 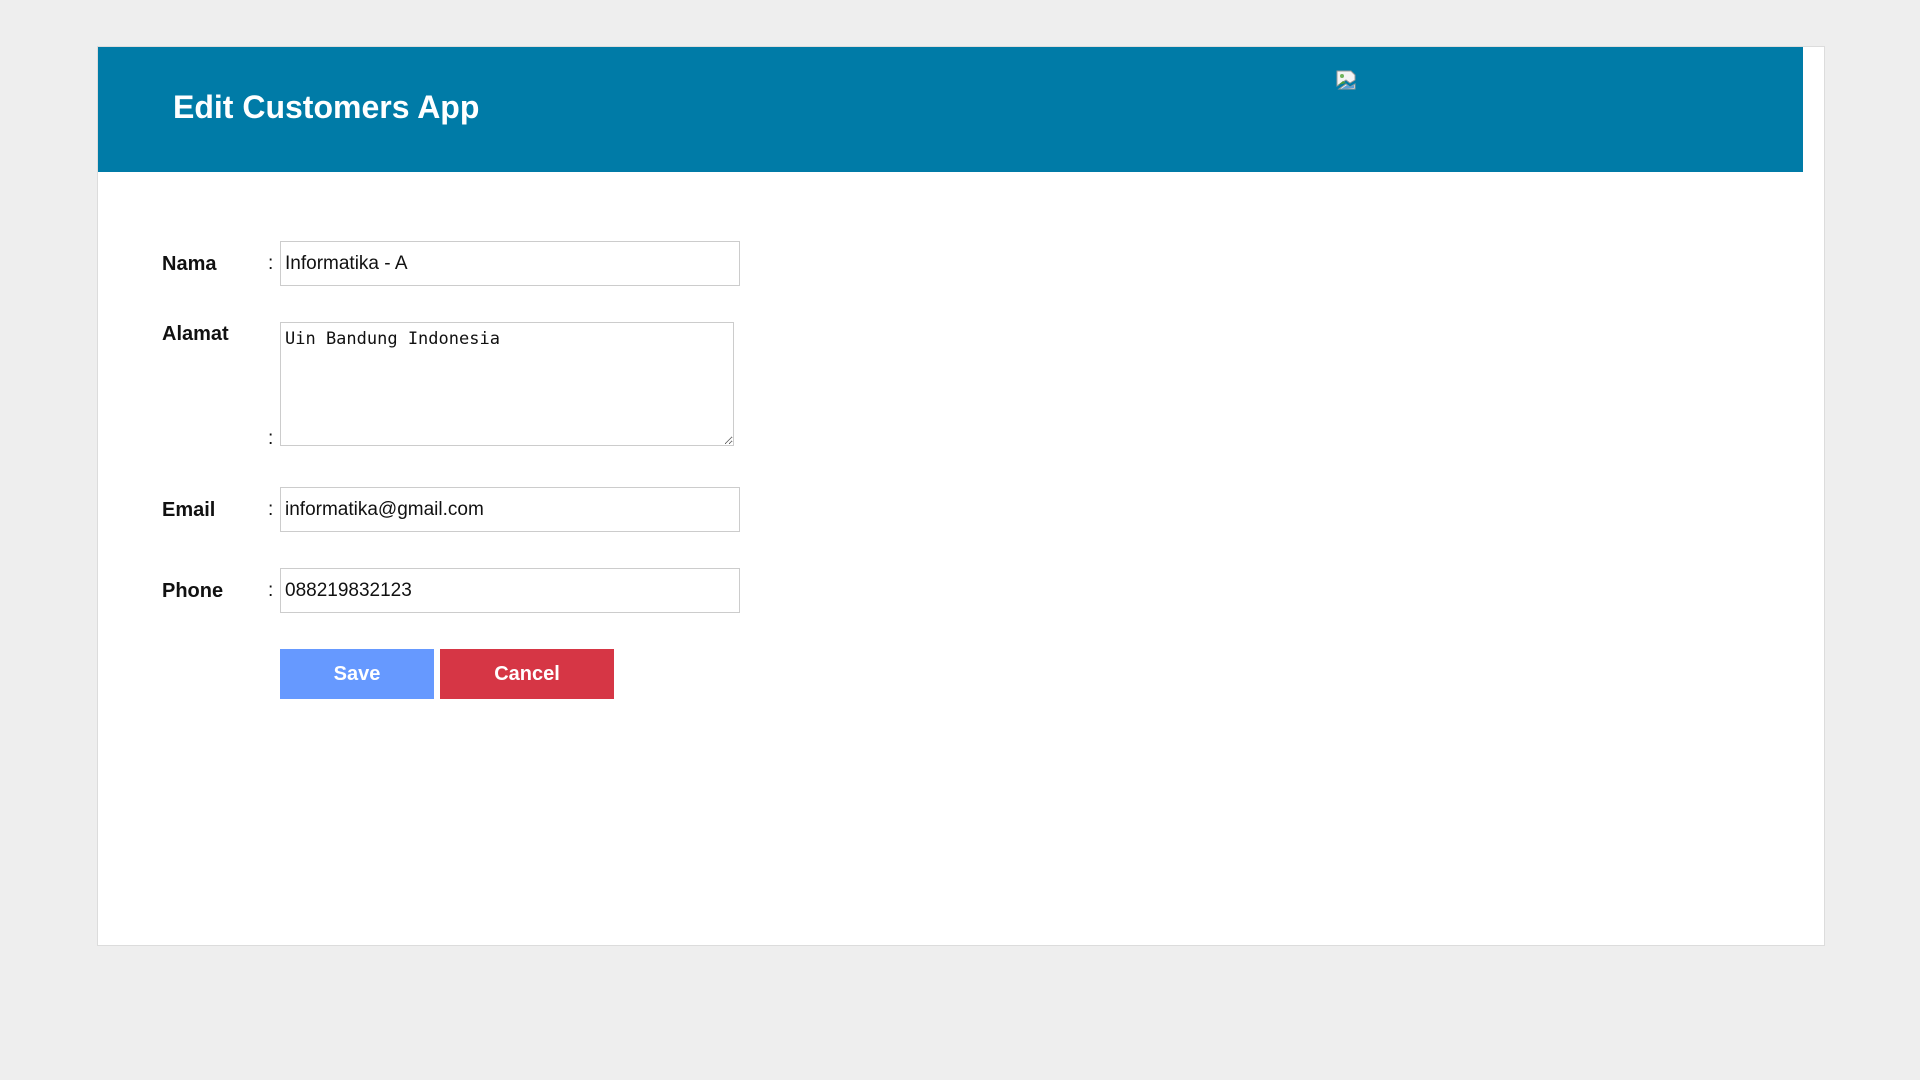 What do you see at coordinates (189, 264) in the screenshot?
I see `nama-label: Nama` at bounding box center [189, 264].